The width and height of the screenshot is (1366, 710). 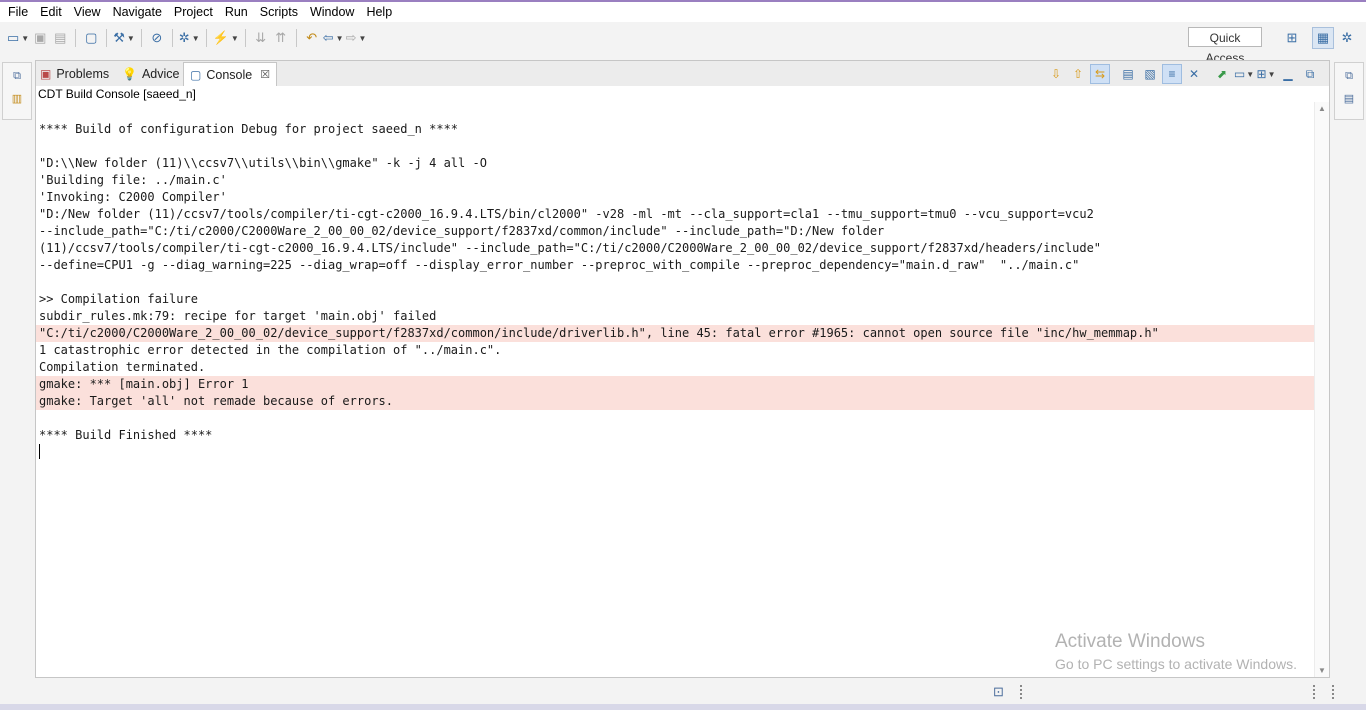 I want to click on word-wrap-icon: ≡, so click(x=1172, y=74).